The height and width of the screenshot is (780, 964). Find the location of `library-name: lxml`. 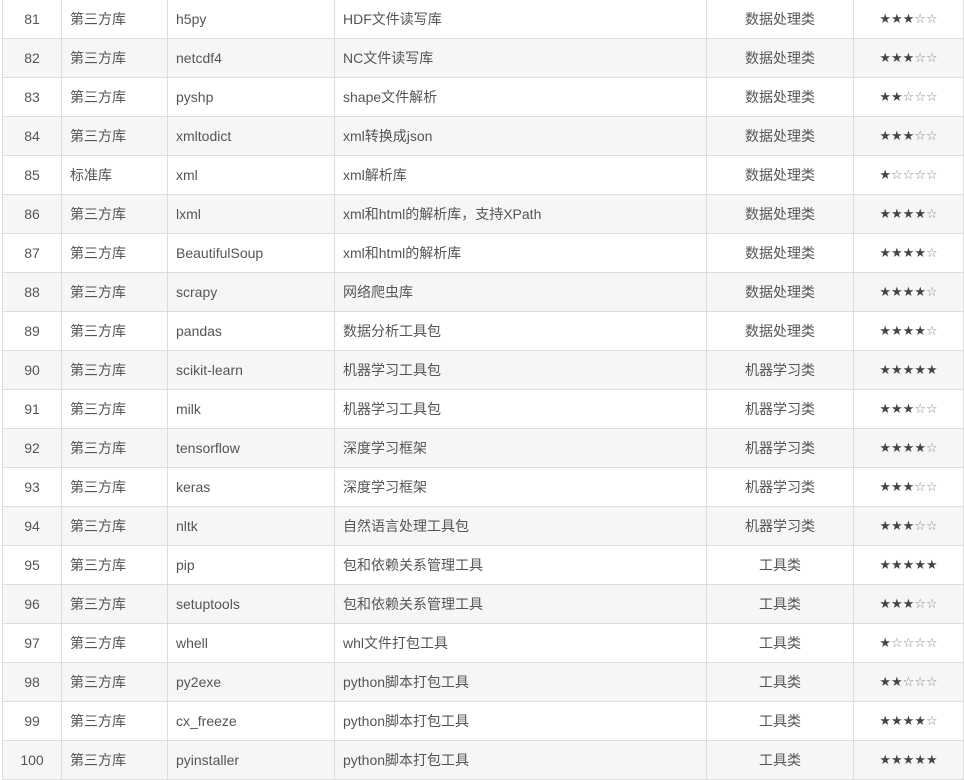

library-name: lxml is located at coordinates (251, 214).